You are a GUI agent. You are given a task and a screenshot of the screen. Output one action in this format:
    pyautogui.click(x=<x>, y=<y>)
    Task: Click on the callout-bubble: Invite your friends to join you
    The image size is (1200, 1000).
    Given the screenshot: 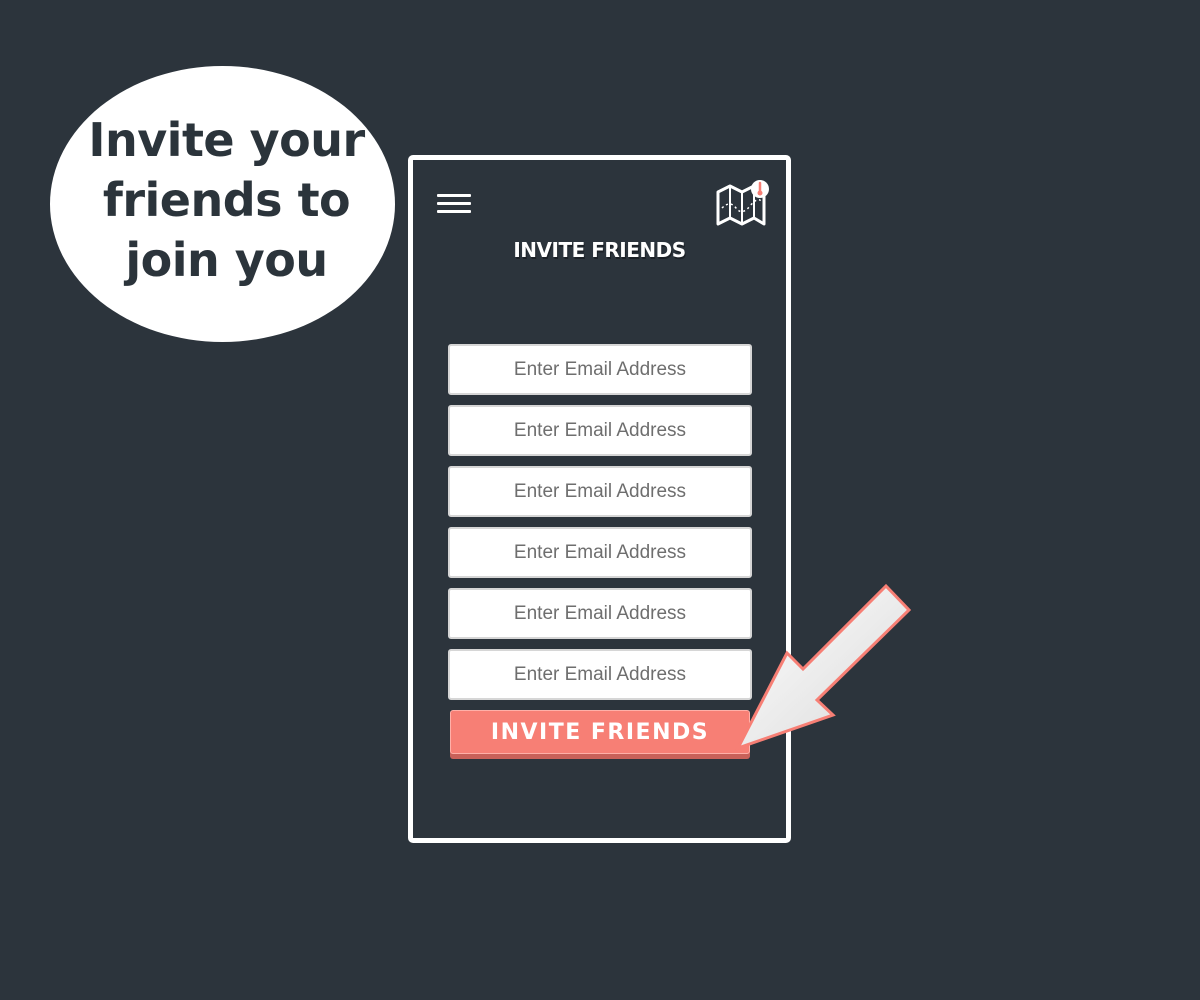 What is the action you would take?
    pyautogui.click(x=222, y=204)
    